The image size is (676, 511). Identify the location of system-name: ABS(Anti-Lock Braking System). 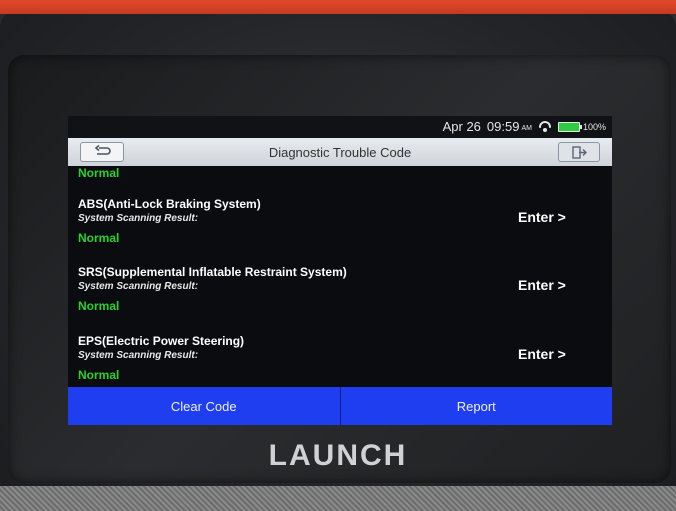
(169, 204).